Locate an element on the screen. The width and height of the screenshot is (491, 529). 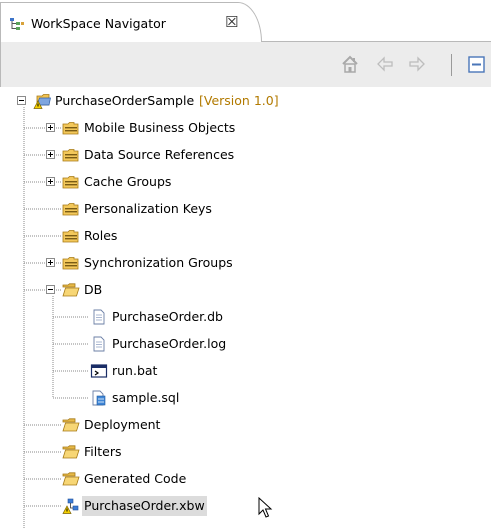
tree-item: DB is located at coordinates (245, 290).